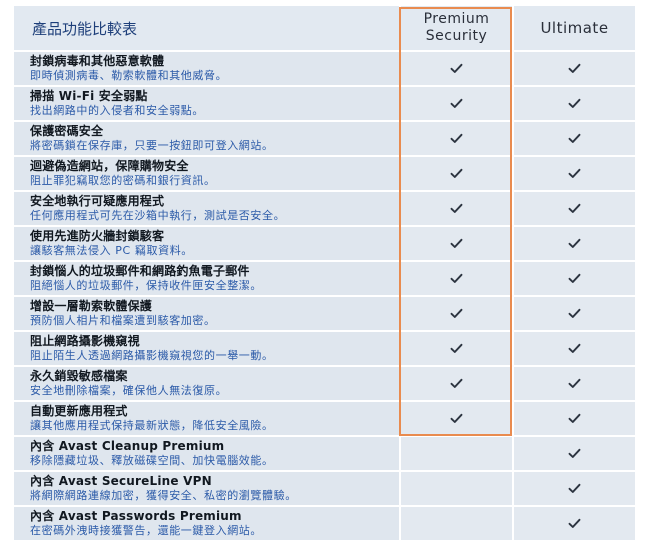 This screenshot has height=548, width=650. What do you see at coordinates (89, 96) in the screenshot?
I see `feature-title: 掃描 Wi-Fi 安全弱點` at bounding box center [89, 96].